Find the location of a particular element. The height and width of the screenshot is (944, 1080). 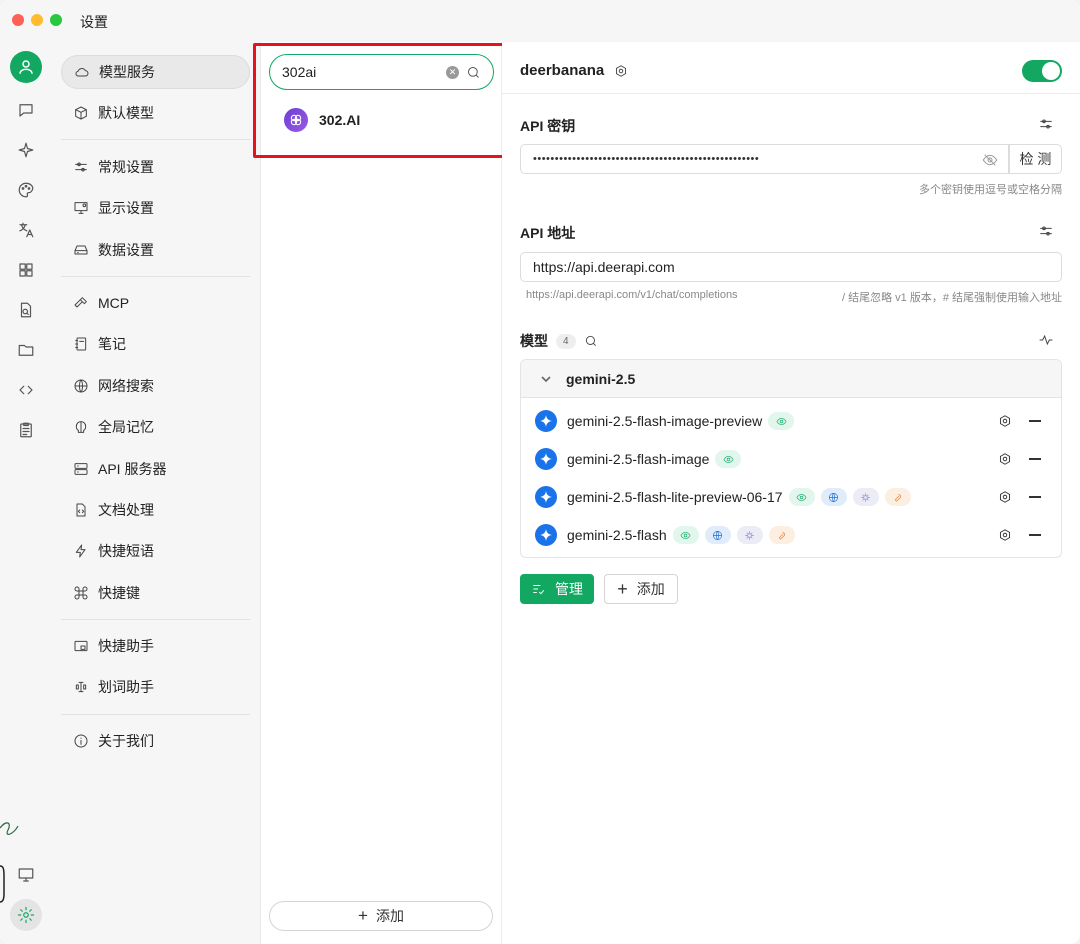

nav-item-api-server: API 服务器 is located at coordinates (155, 469).